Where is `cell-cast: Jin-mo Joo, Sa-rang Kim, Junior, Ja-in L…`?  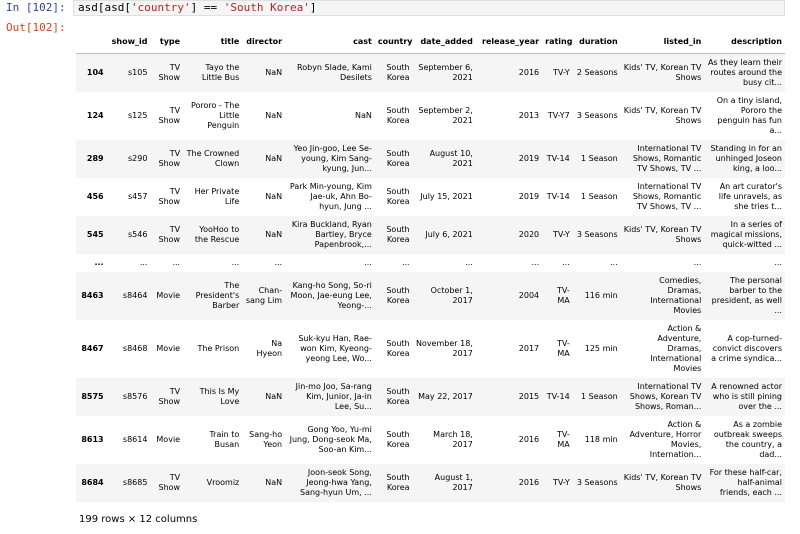 cell-cast: Jin-mo Joo, Sa-rang Kim, Junior, Ja-in L… is located at coordinates (330, 396).